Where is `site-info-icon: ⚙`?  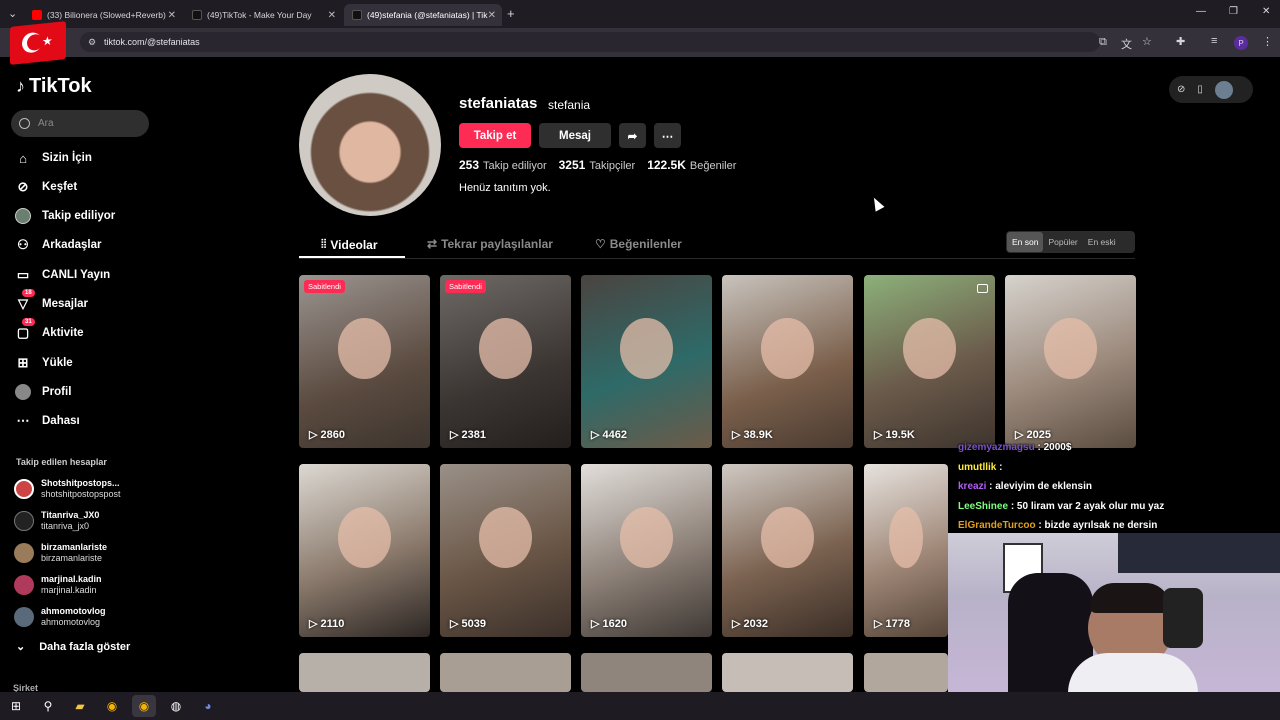
site-info-icon: ⚙ is located at coordinates (92, 42).